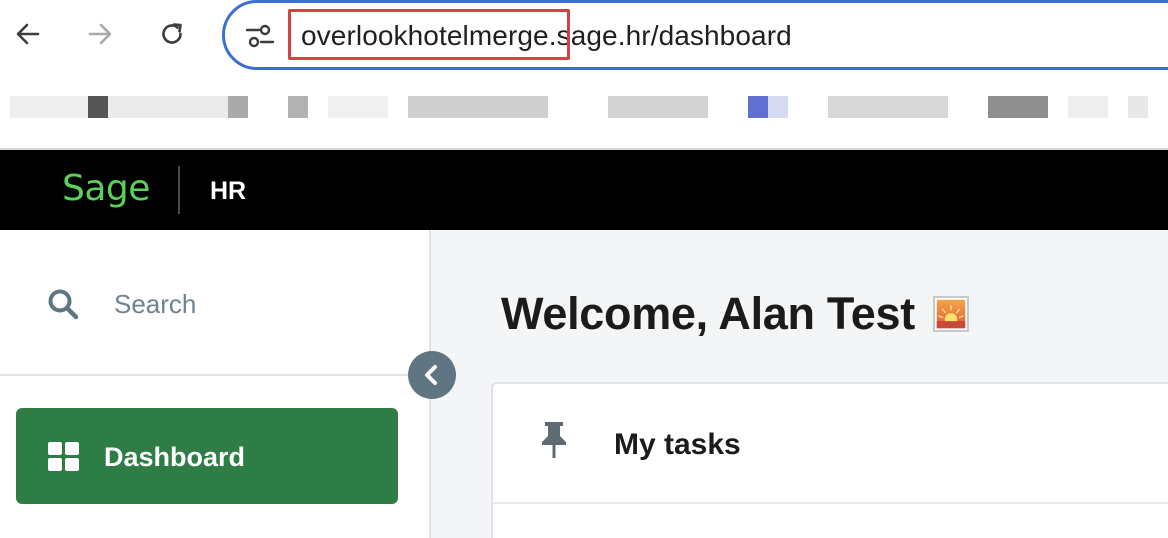  What do you see at coordinates (106, 188) in the screenshot?
I see `sage-logo: Sage` at bounding box center [106, 188].